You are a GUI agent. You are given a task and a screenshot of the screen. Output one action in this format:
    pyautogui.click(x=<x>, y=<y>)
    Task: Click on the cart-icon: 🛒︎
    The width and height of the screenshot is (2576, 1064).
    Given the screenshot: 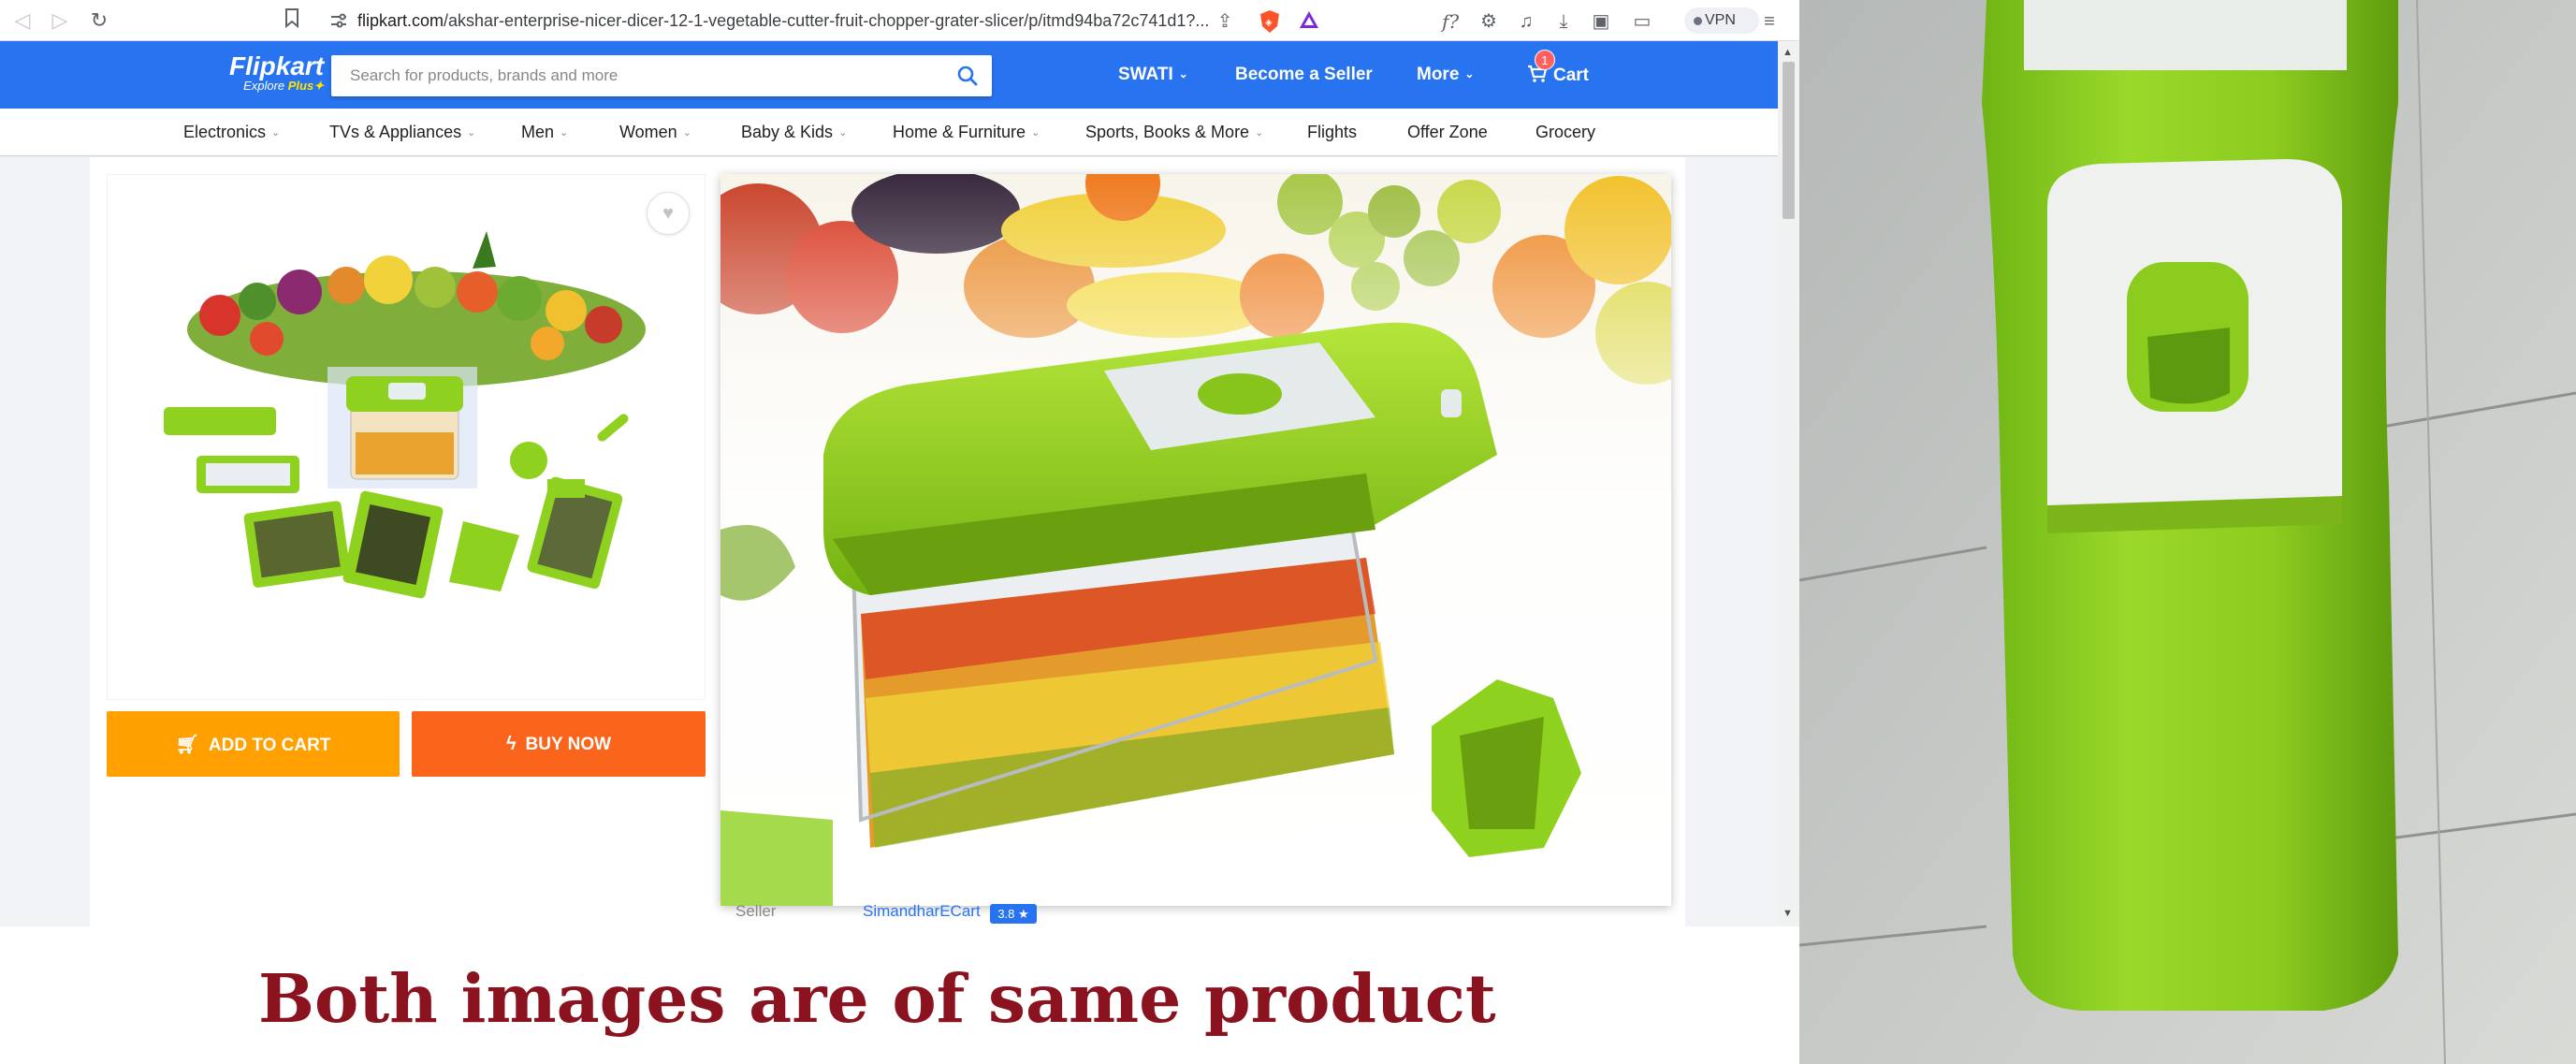 What is the action you would take?
    pyautogui.click(x=187, y=744)
    